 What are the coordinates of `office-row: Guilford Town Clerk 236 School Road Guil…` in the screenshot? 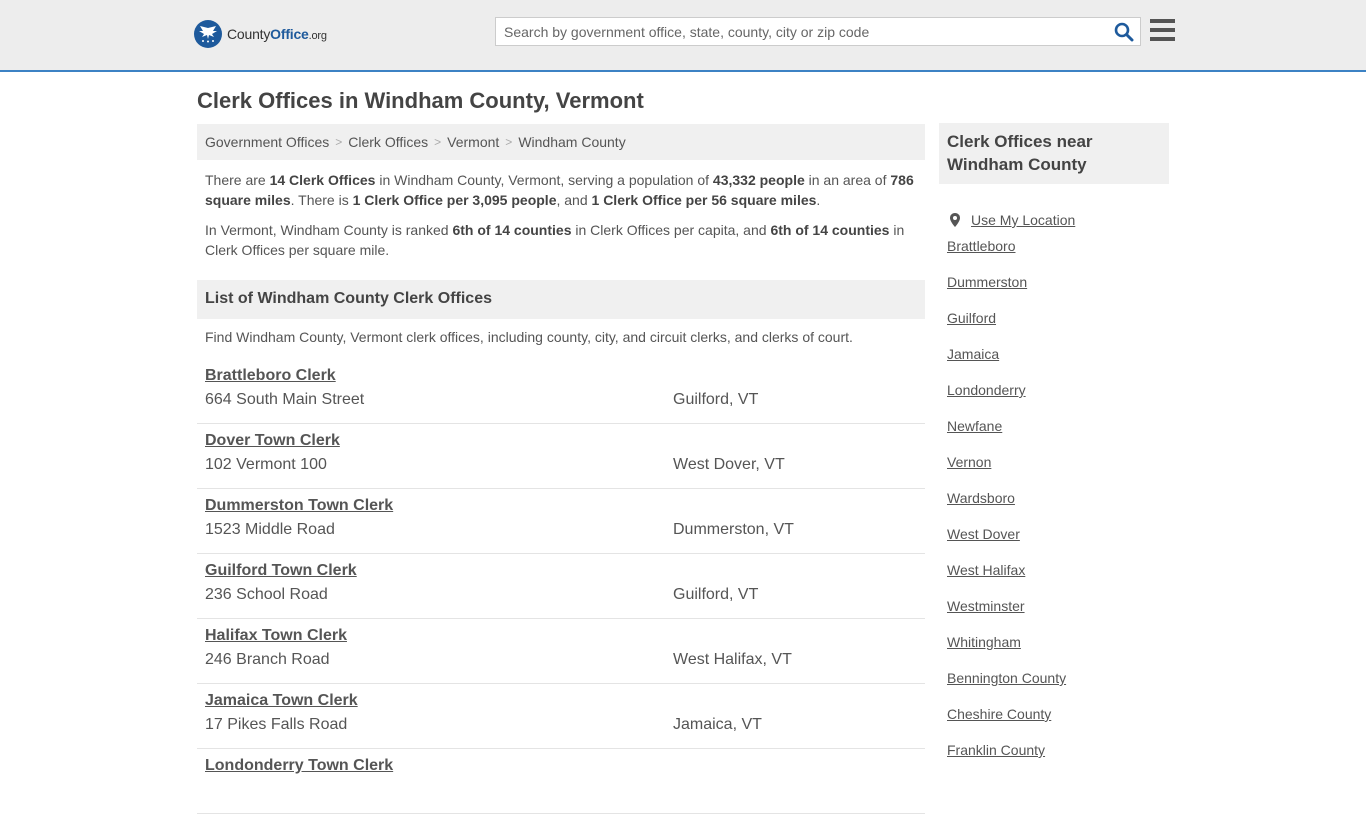 It's located at (561, 586).